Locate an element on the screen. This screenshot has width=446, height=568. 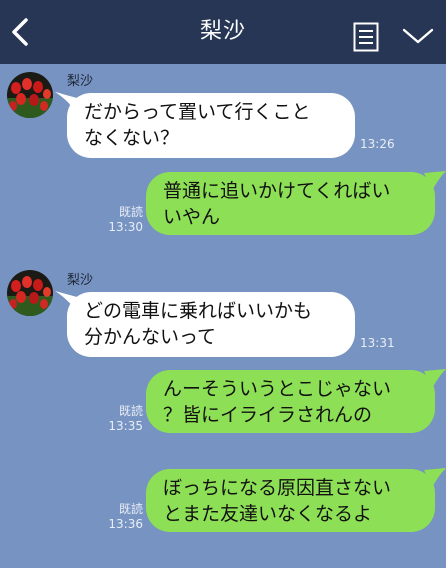
message-time: 13:36 is located at coordinates (125, 524).